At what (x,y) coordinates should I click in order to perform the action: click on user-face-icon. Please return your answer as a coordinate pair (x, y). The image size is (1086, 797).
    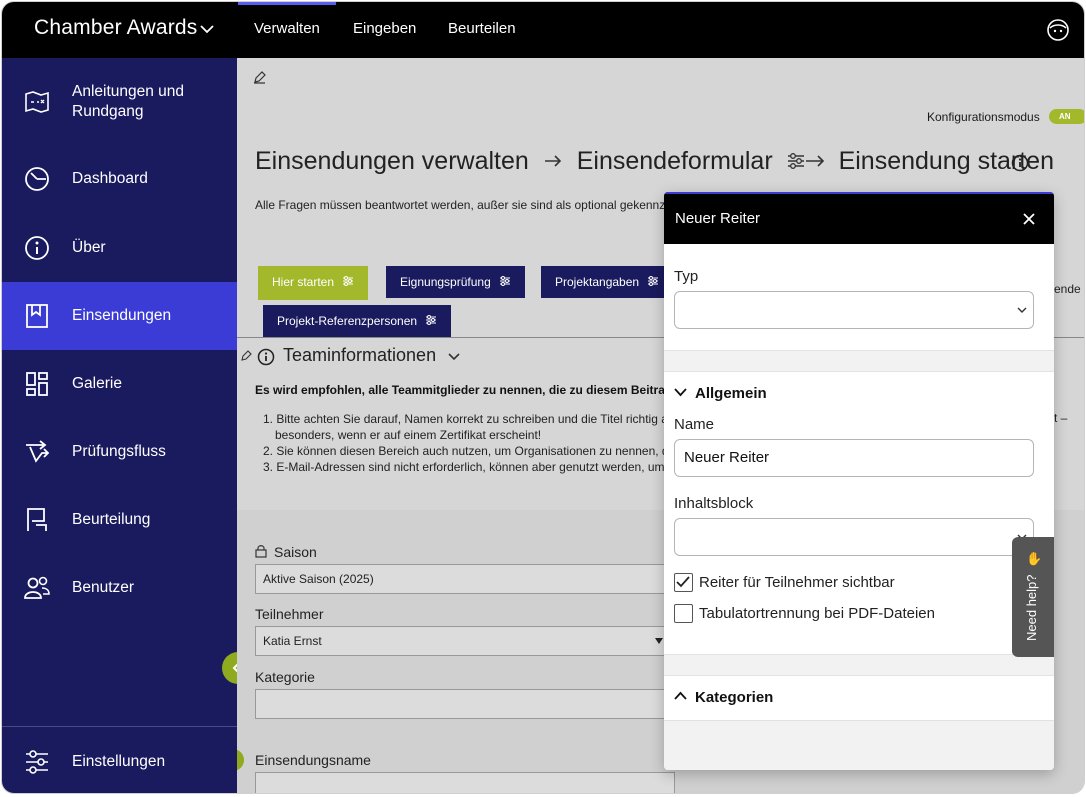
    Looking at the image, I should click on (1058, 30).